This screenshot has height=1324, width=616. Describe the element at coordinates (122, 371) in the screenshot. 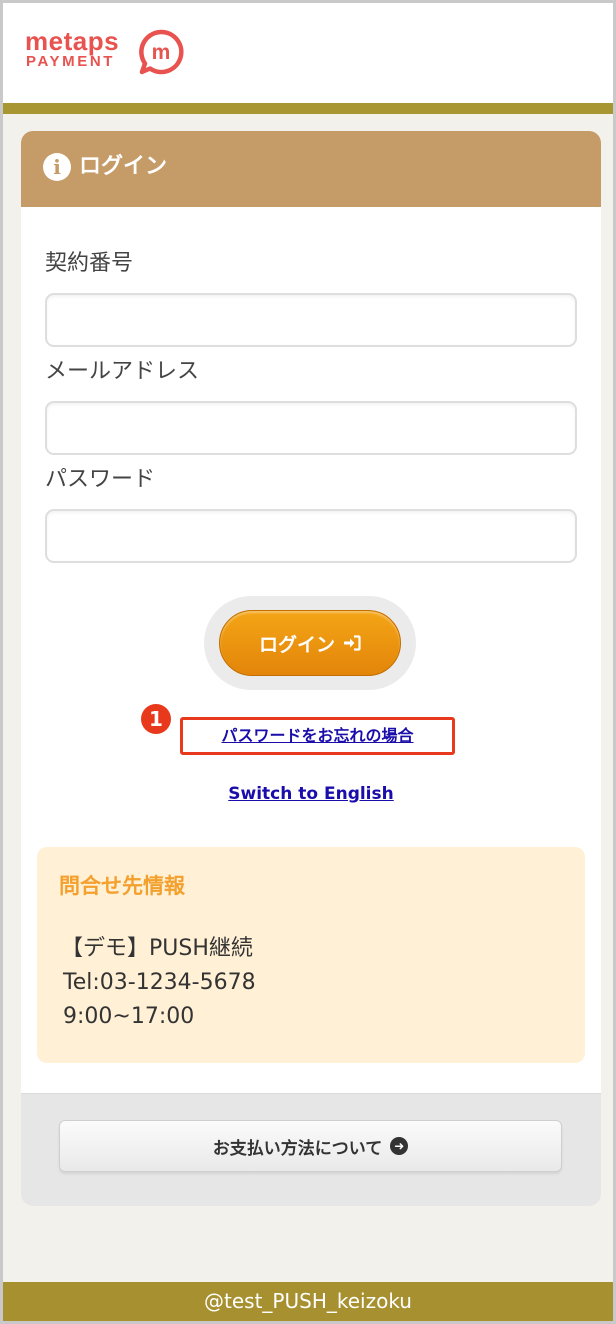

I see `email-label: メールアドレス` at that location.